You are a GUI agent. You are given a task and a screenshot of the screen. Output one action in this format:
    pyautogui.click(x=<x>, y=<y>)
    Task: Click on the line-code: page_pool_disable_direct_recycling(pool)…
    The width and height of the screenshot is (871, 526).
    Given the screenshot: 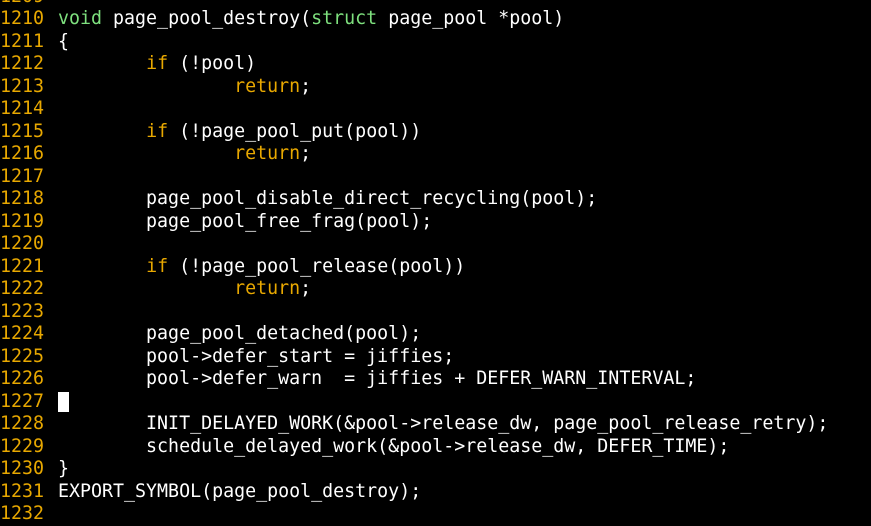 What is the action you would take?
    pyautogui.click(x=327, y=199)
    